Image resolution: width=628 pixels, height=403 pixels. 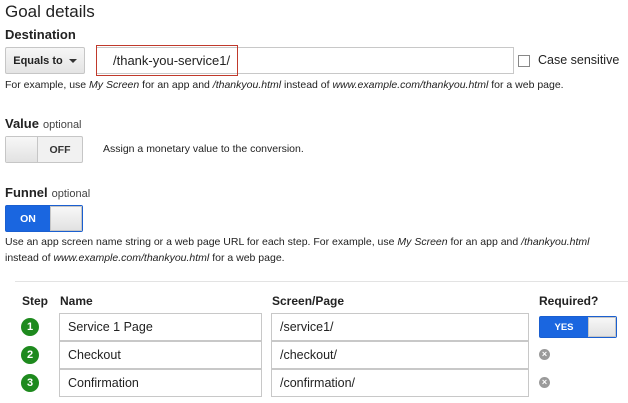 I want to click on value-toggle-text: OFF, so click(x=60, y=149).